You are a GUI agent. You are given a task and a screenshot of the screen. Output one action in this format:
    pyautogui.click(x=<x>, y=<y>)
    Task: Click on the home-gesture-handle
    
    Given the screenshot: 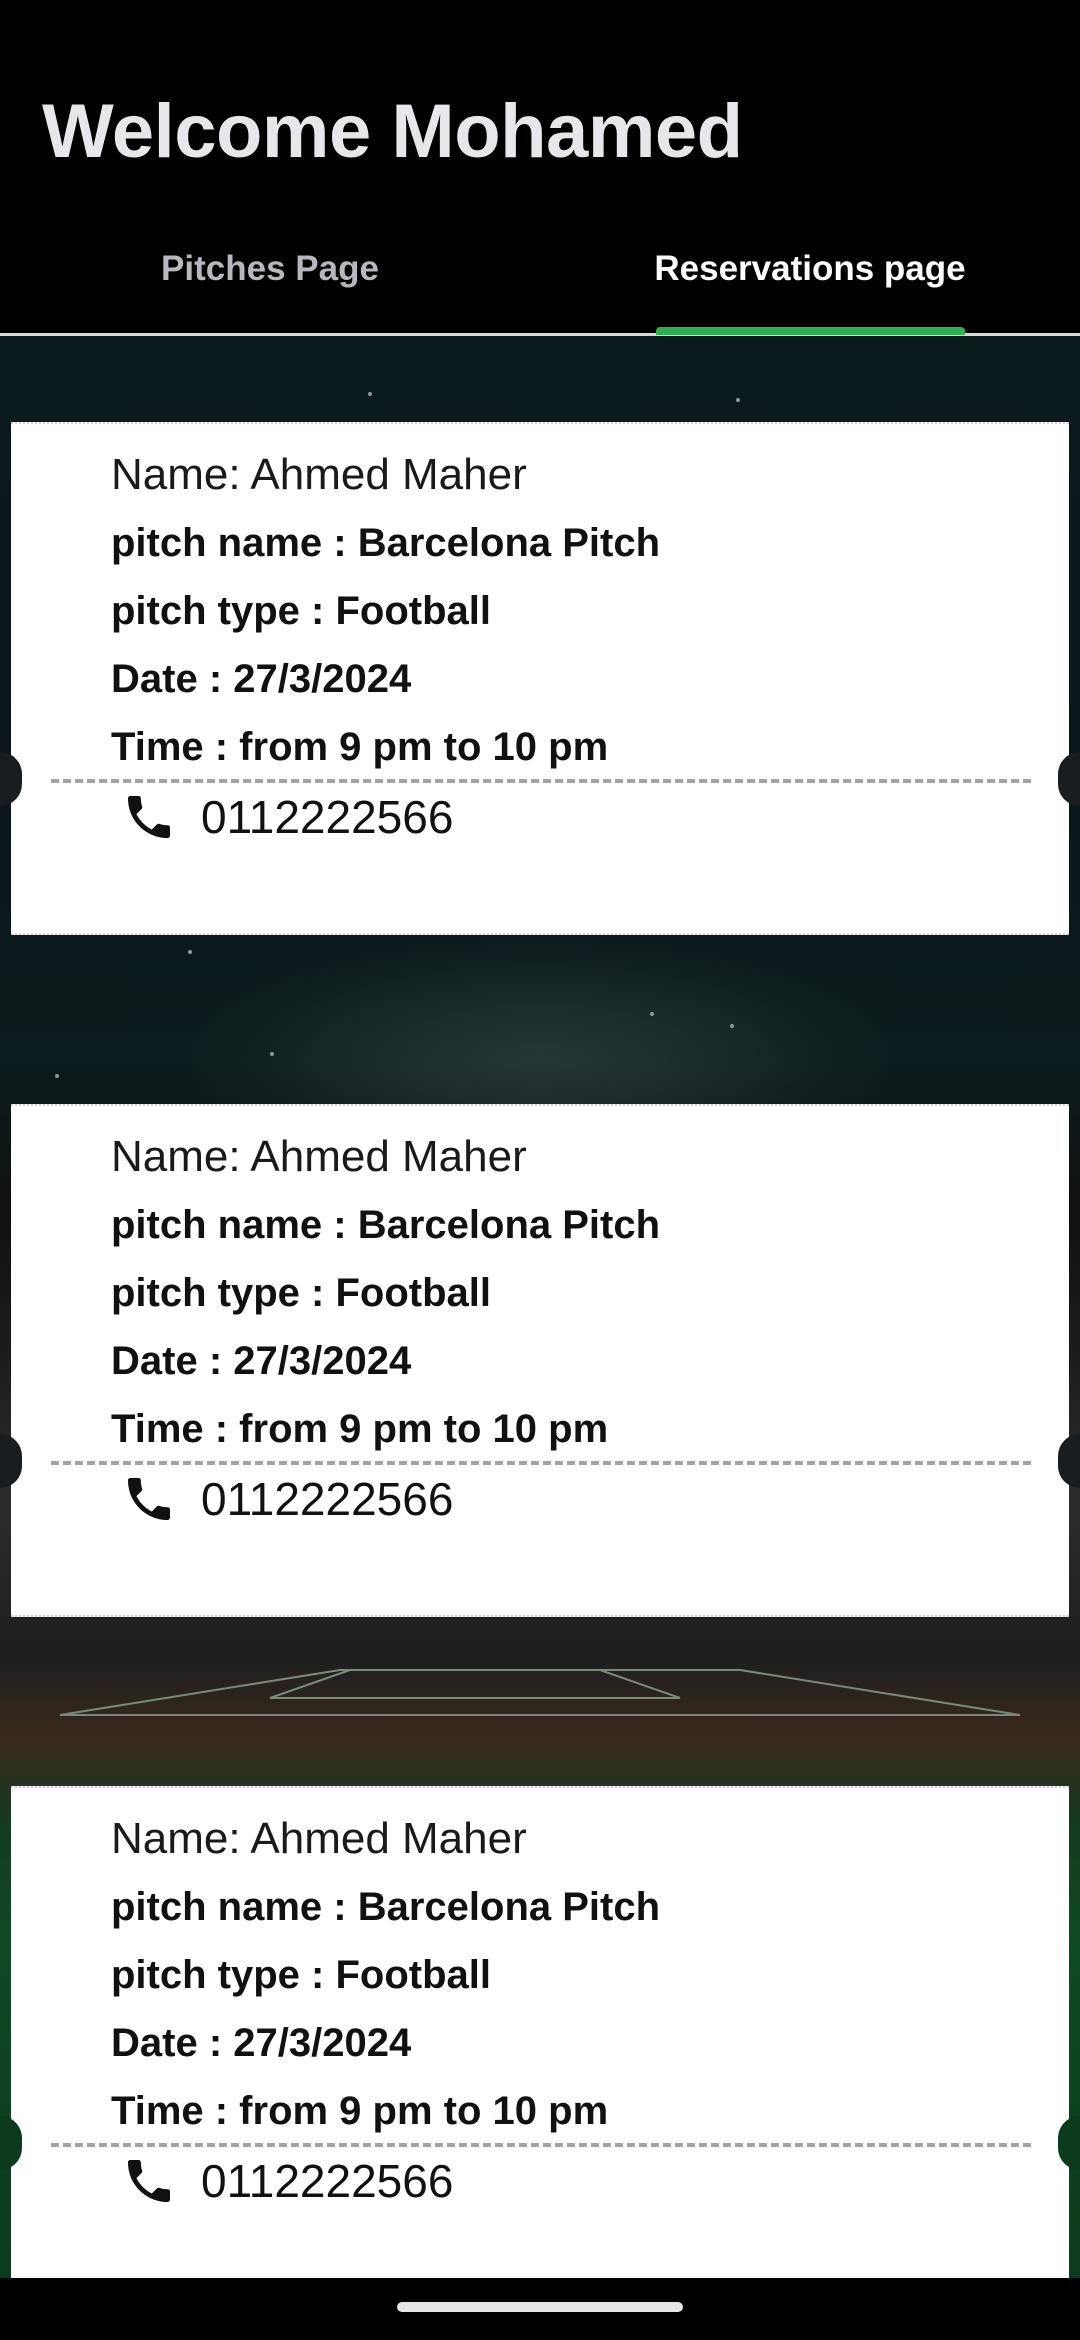 What is the action you would take?
    pyautogui.click(x=540, y=2307)
    